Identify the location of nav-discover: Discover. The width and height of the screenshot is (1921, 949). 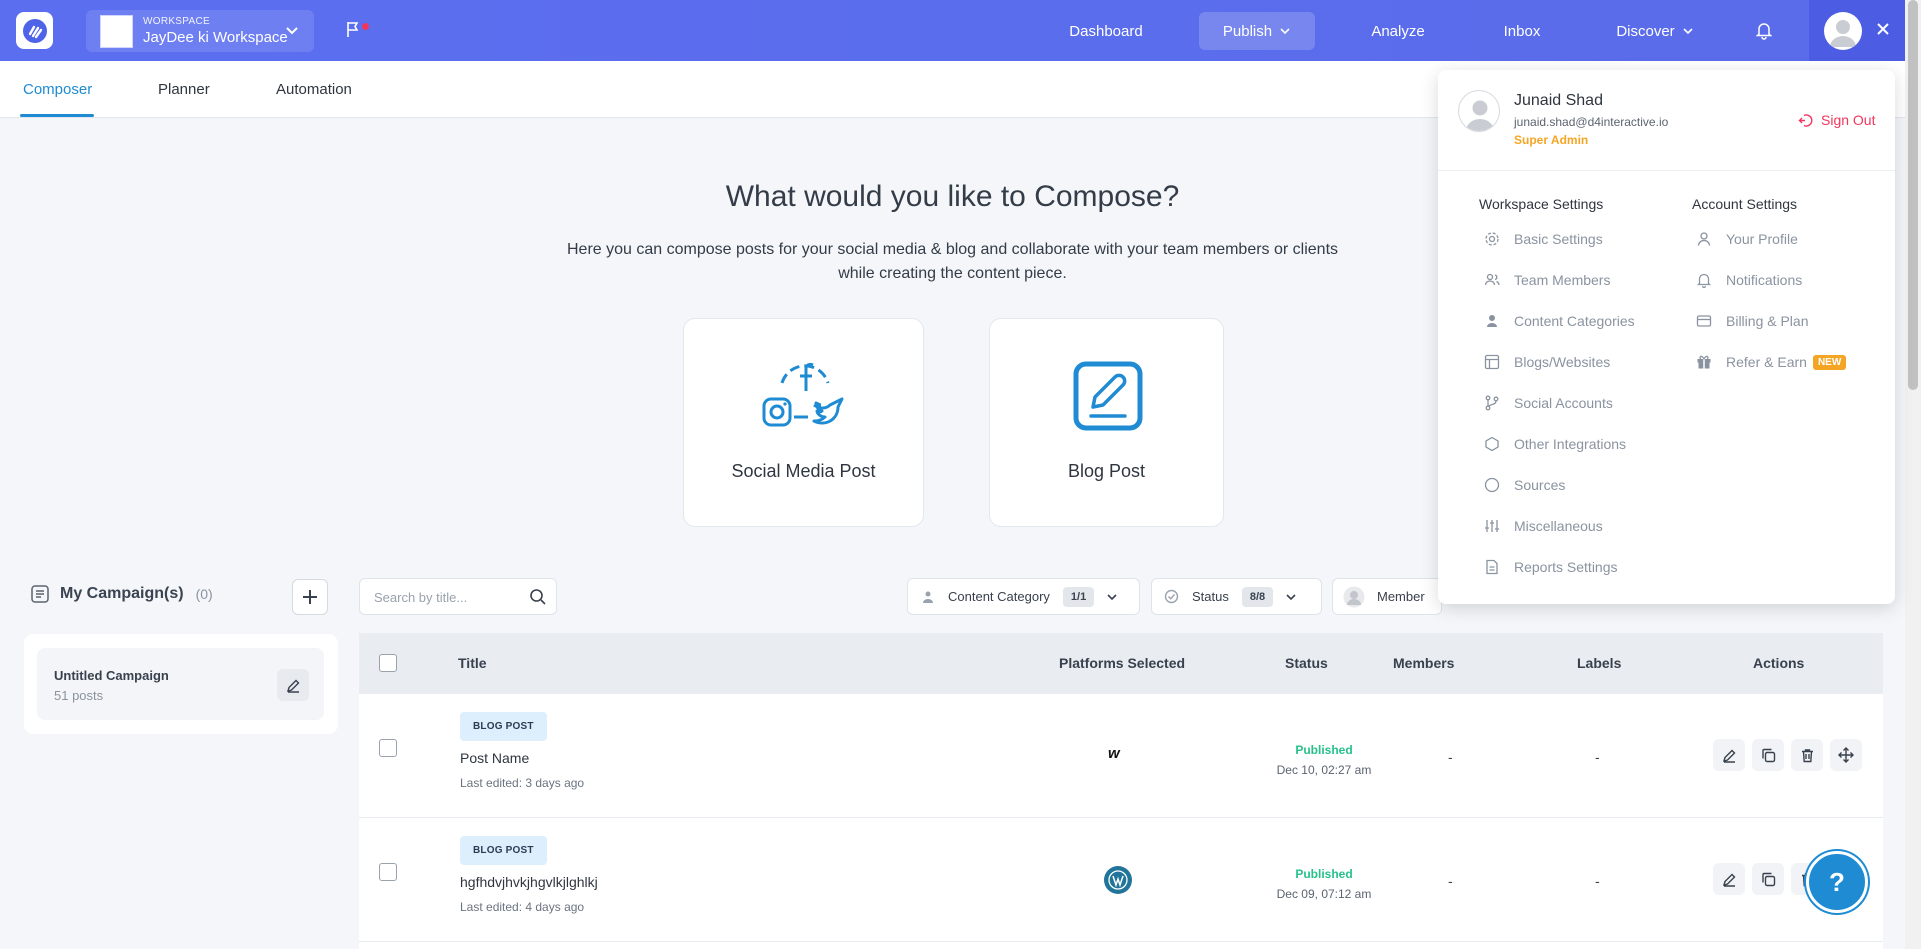
(1655, 31).